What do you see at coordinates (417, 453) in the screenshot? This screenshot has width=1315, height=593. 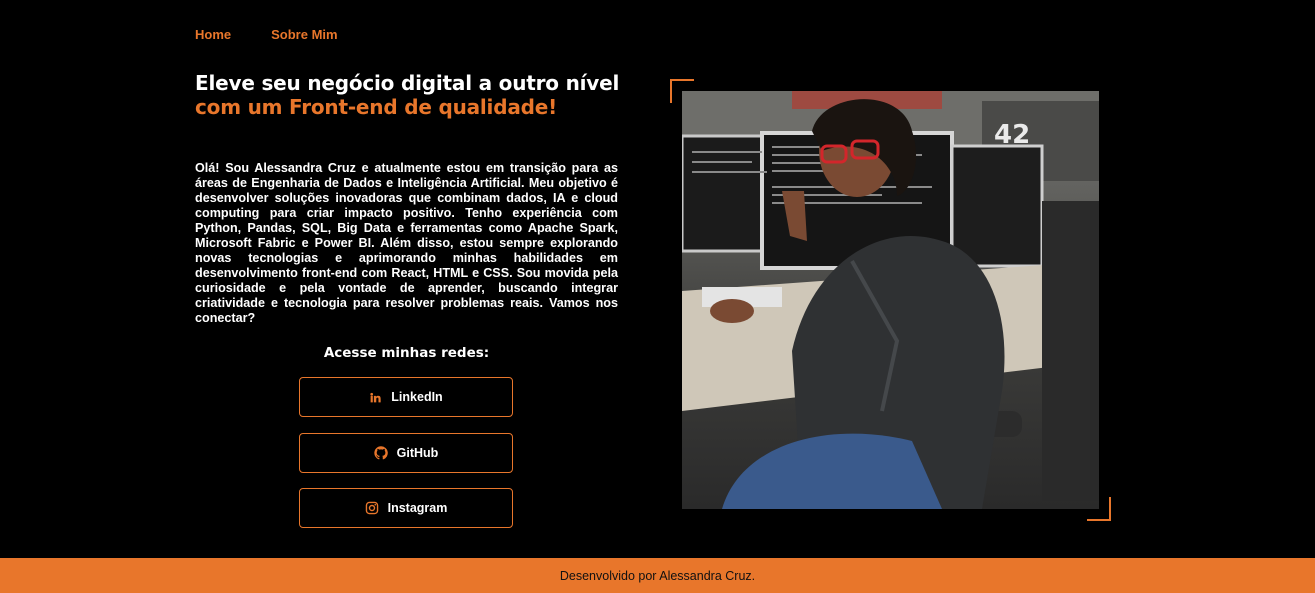 I see `github-label: GitHub` at bounding box center [417, 453].